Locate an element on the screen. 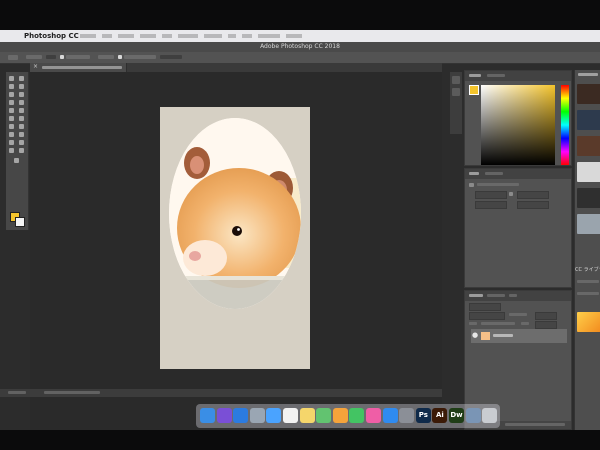  adjustments-panel-icon is located at coordinates (456, 92).